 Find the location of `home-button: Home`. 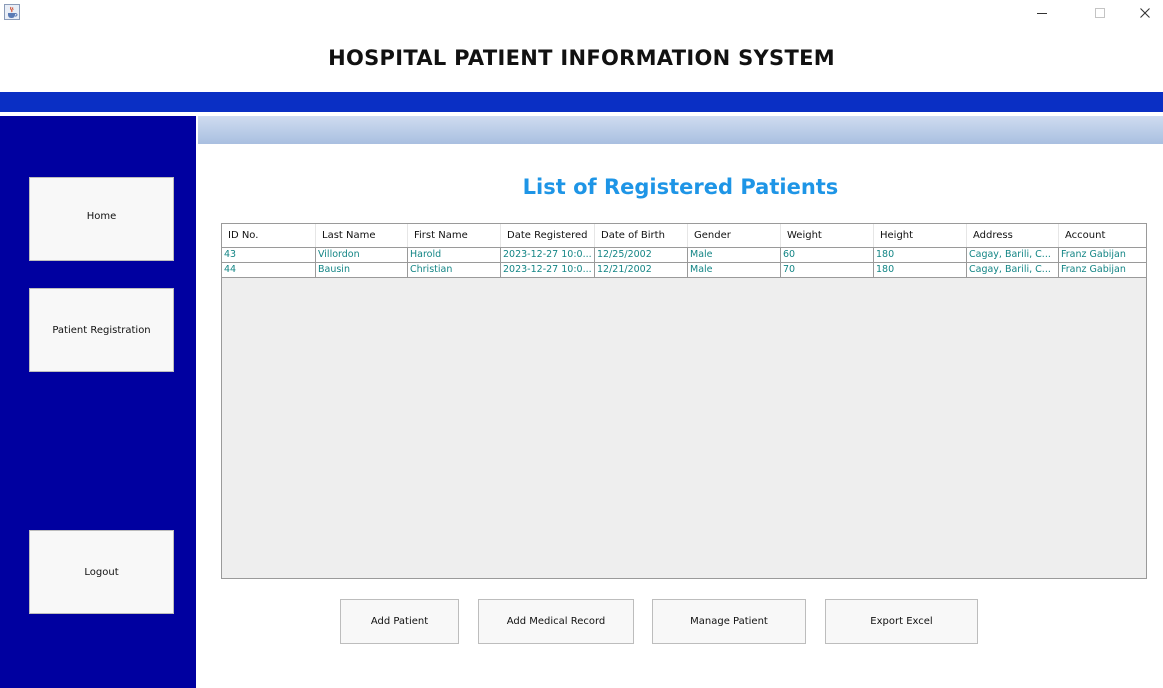

home-button: Home is located at coordinates (101, 219).